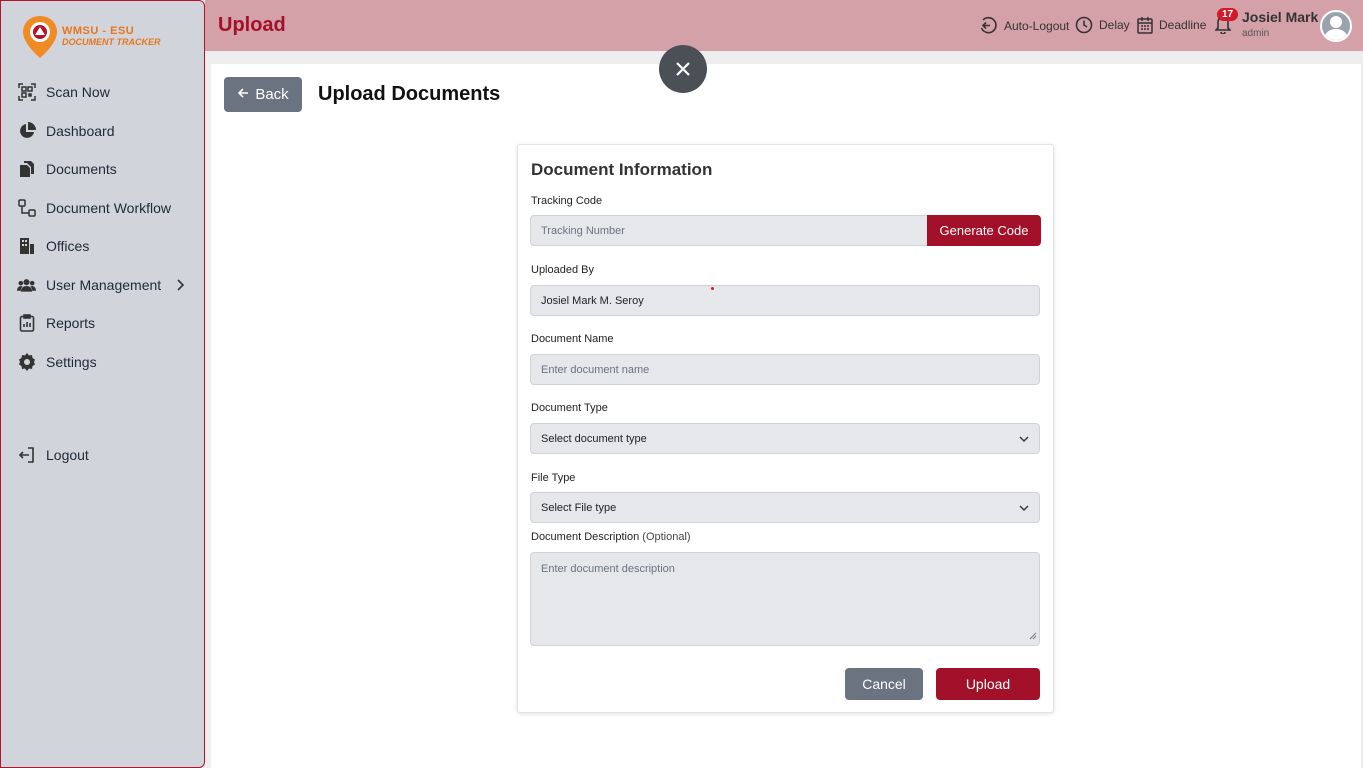  Describe the element at coordinates (884, 684) in the screenshot. I see `cancel-button: Cancel` at that location.